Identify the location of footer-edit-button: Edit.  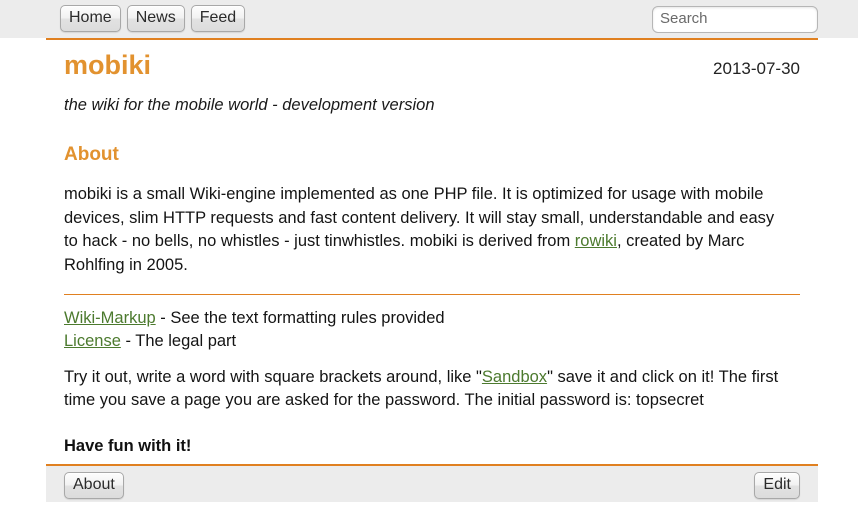
(777, 485).